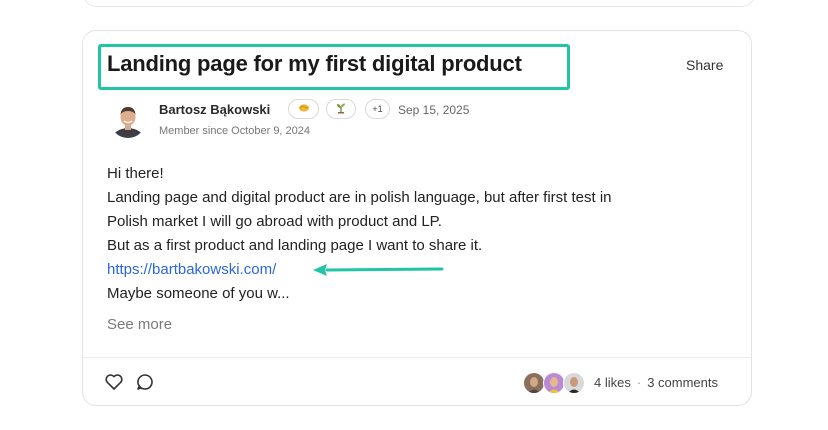 Image resolution: width=828 pixels, height=430 pixels. What do you see at coordinates (417, 357) in the screenshot?
I see `card-divider` at bounding box center [417, 357].